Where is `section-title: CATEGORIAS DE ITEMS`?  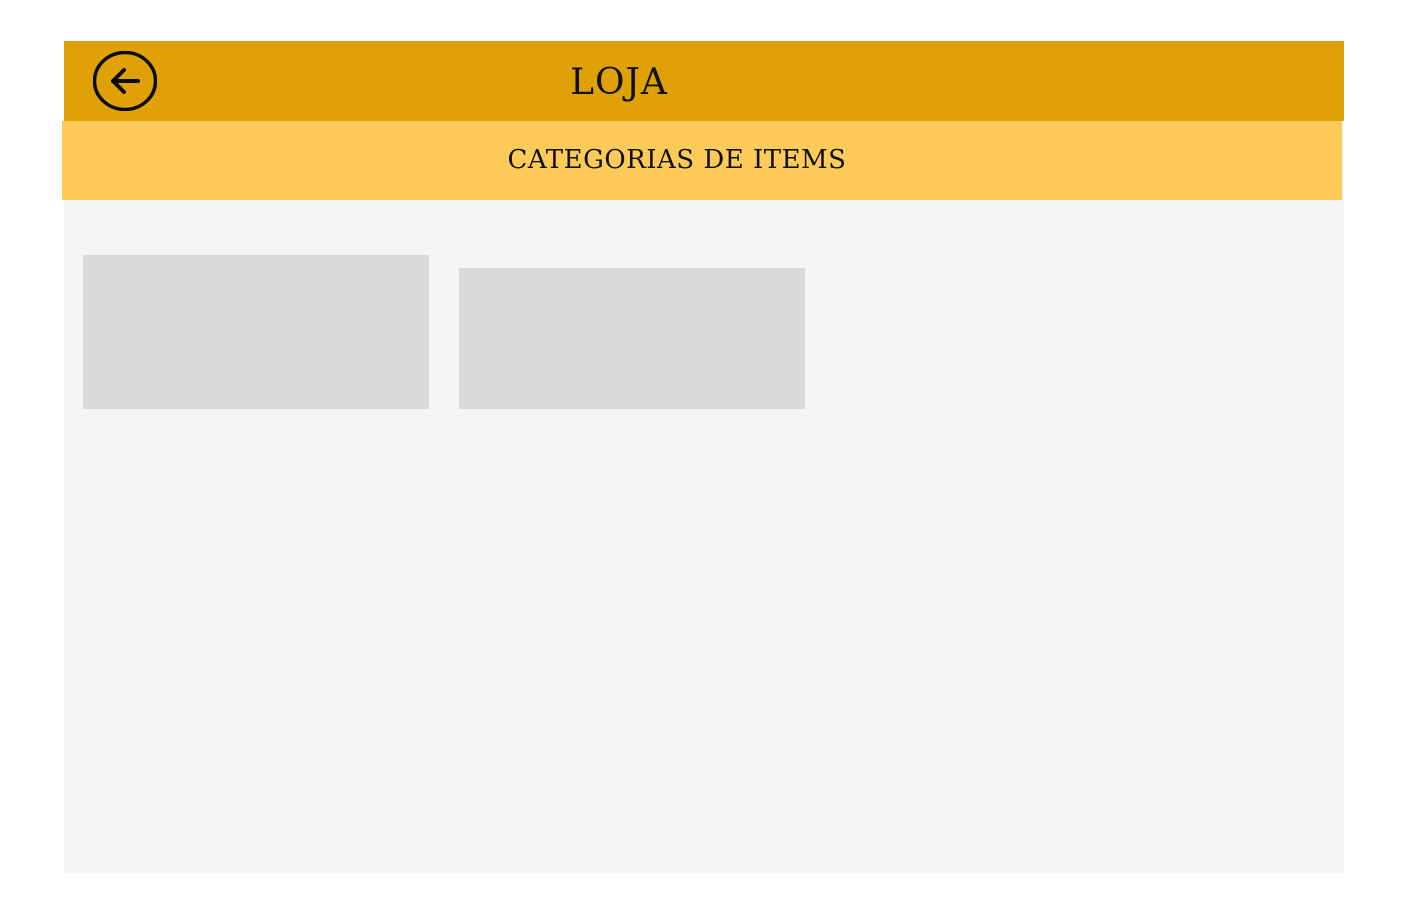
section-title: CATEGORIAS DE ITEMS is located at coordinates (677, 160).